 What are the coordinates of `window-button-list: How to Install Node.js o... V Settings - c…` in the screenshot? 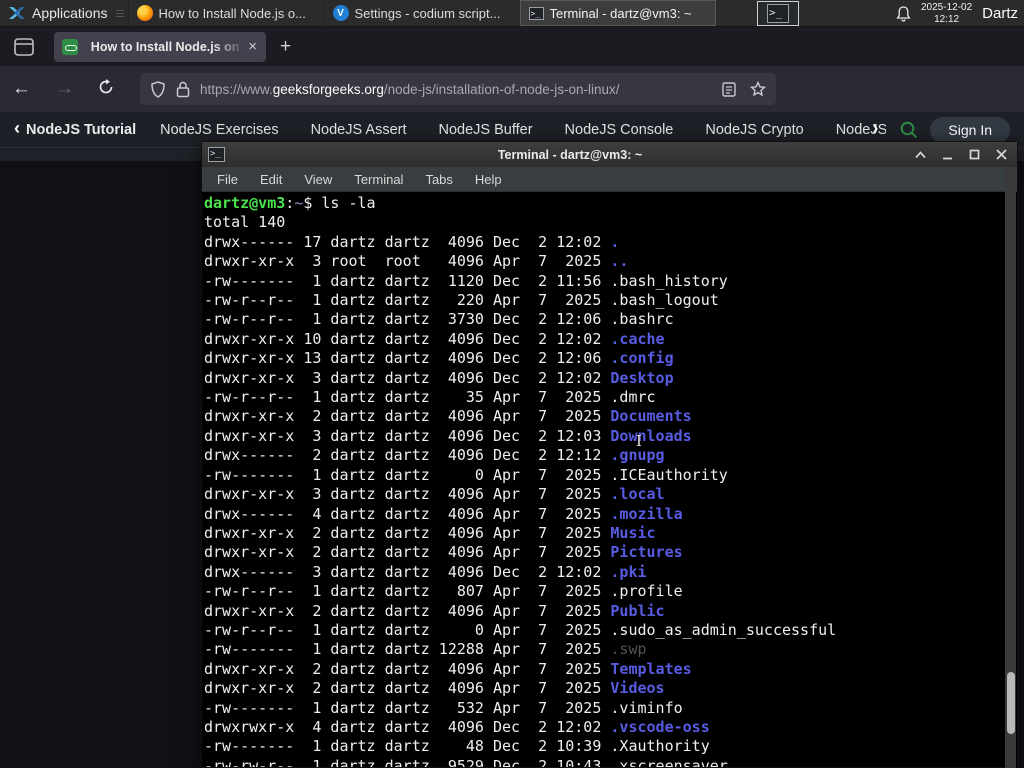 It's located at (421, 13).